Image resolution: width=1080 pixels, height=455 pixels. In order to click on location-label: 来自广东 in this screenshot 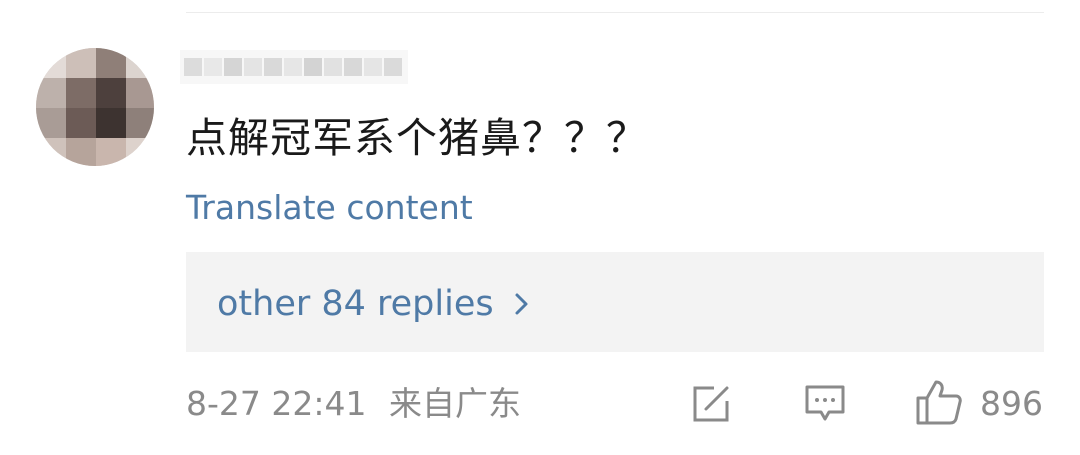, I will do `click(455, 403)`.